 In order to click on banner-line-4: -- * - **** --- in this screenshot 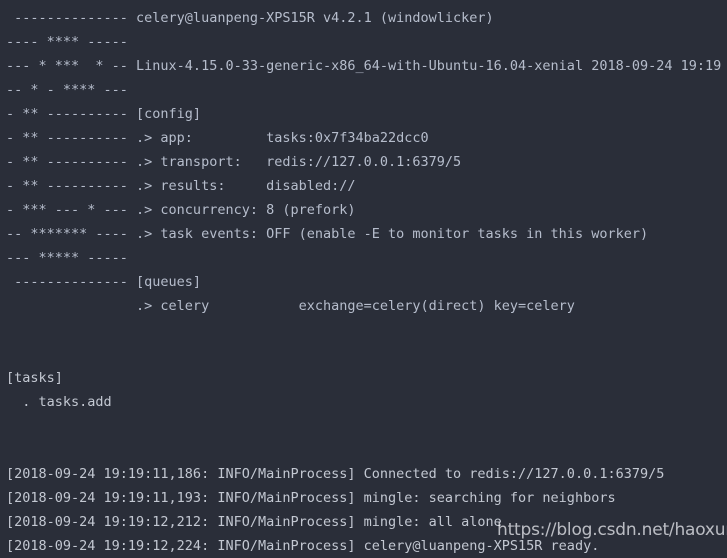, I will do `click(67, 90)`.